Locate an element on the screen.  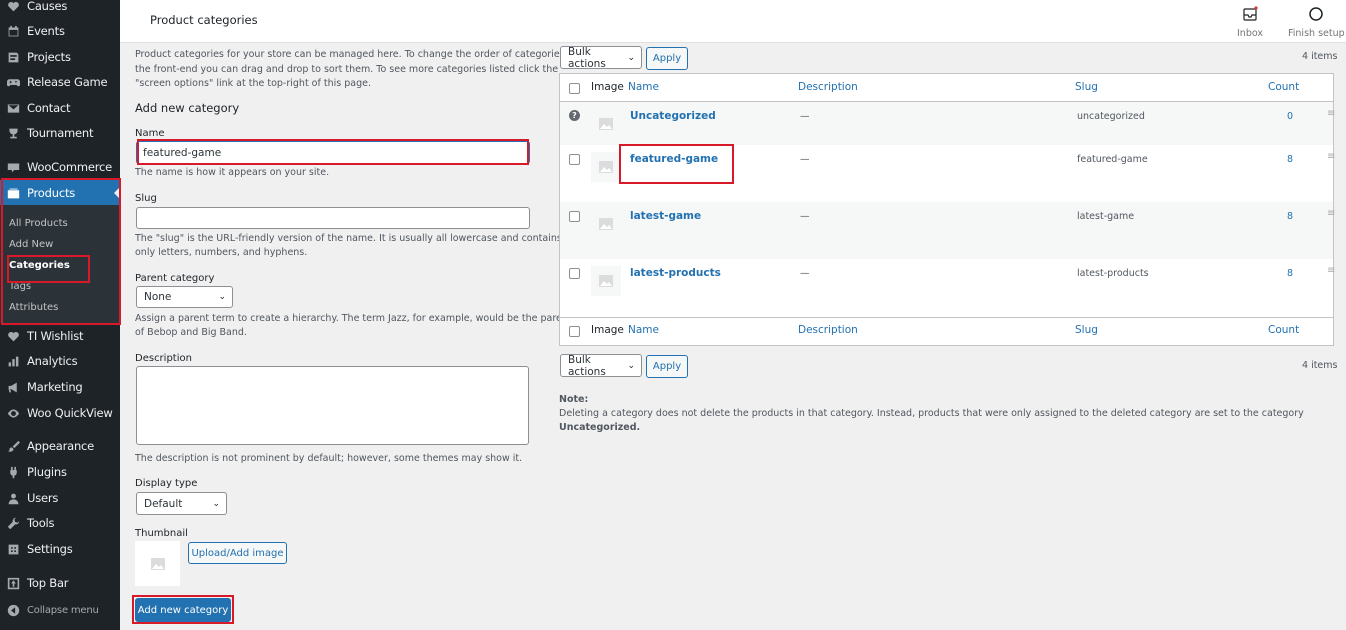
finish-setup-label: Finish setup is located at coordinates (1316, 33).